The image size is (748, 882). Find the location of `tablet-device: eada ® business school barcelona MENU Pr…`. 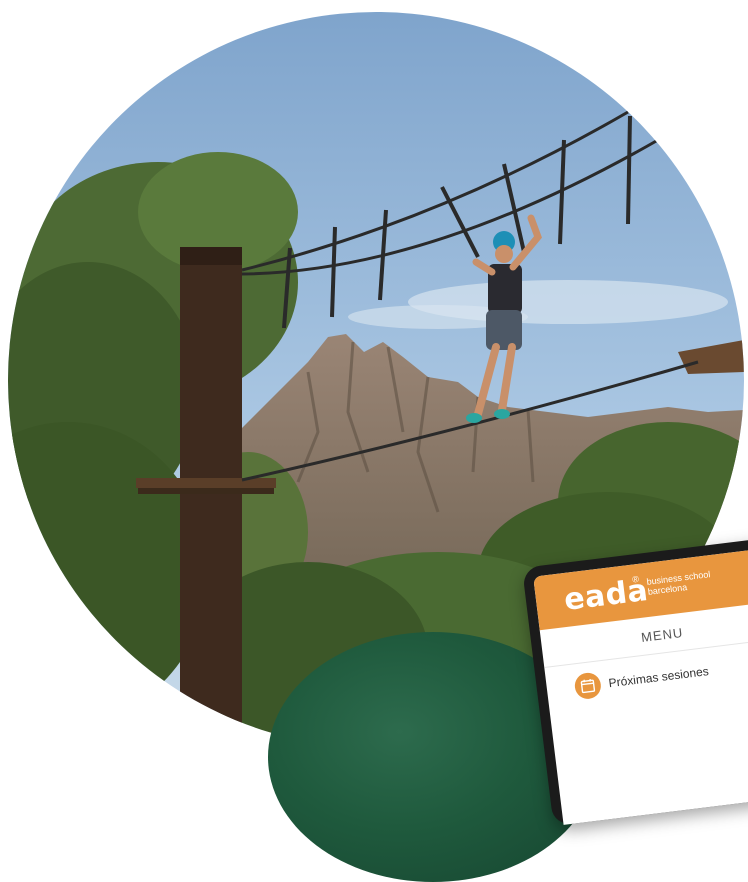

tablet-device: eada ® business school barcelona MENU Pr… is located at coordinates (635, 678).